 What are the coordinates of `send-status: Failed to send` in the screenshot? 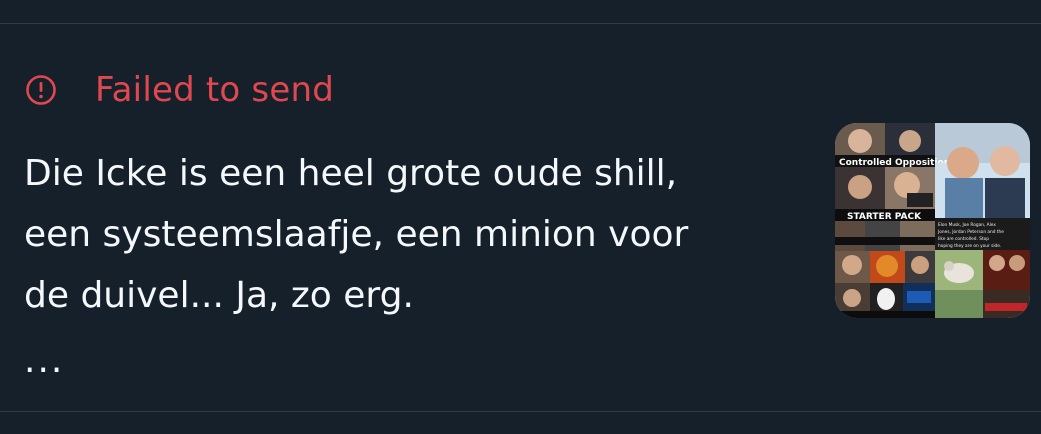 It's located at (179, 90).